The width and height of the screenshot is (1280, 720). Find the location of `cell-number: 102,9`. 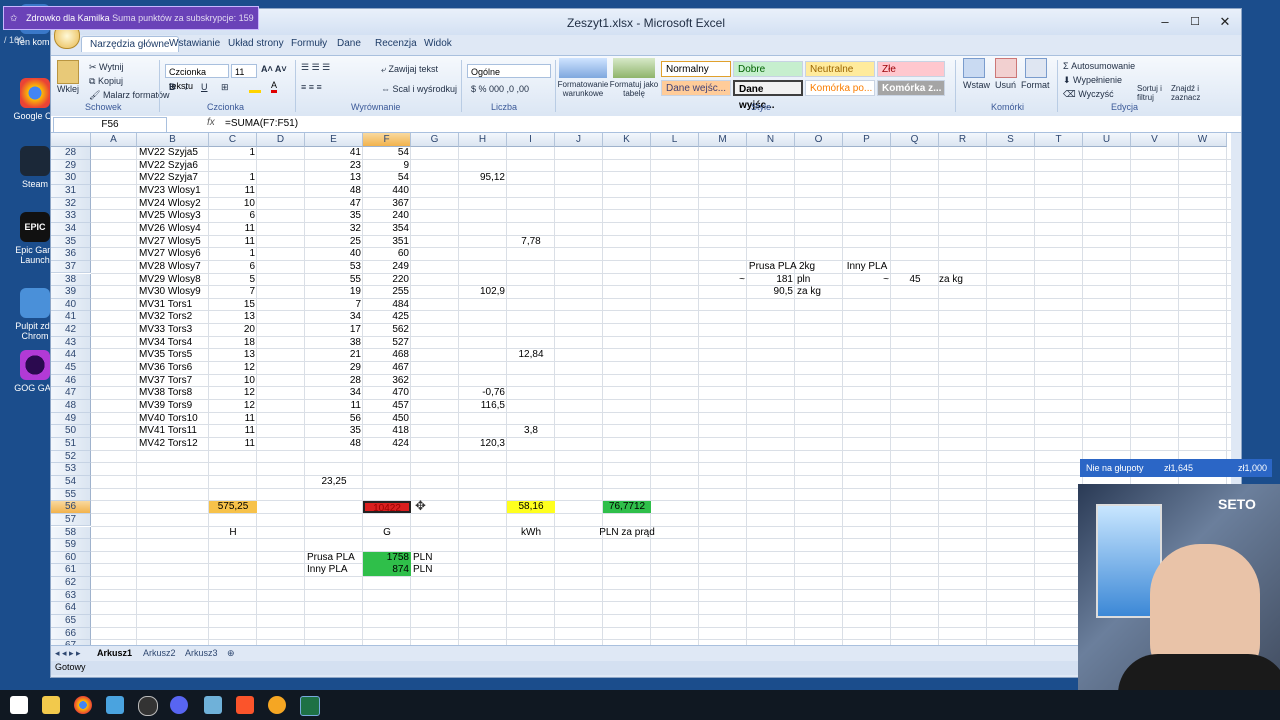

cell-number: 102,9 is located at coordinates (483, 292).